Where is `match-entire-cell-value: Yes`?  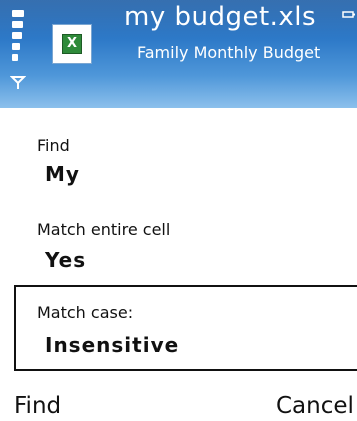
match-entire-cell-value: Yes is located at coordinates (65, 260).